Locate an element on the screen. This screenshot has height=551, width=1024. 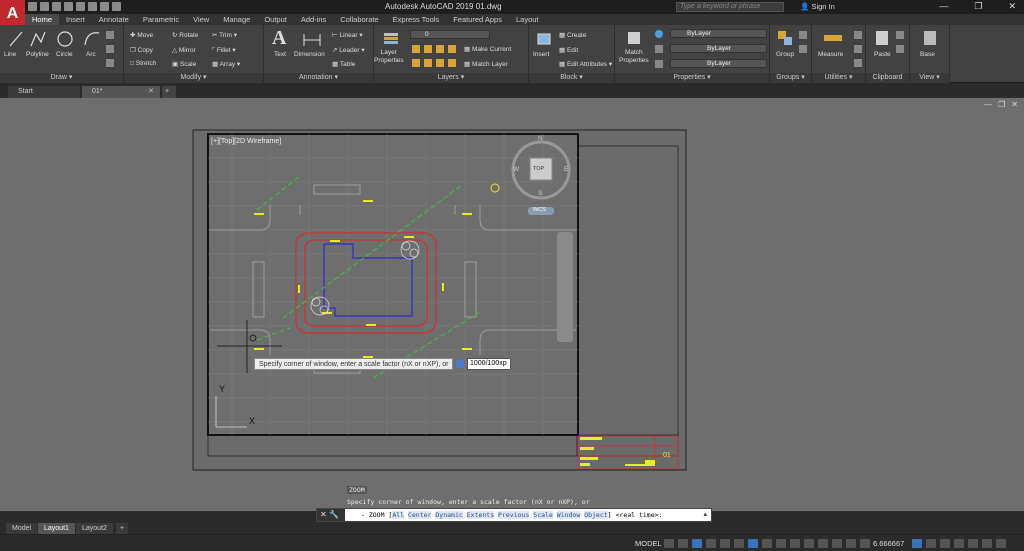
file-tab-current: 01* ✕ is located at coordinates (121, 92).